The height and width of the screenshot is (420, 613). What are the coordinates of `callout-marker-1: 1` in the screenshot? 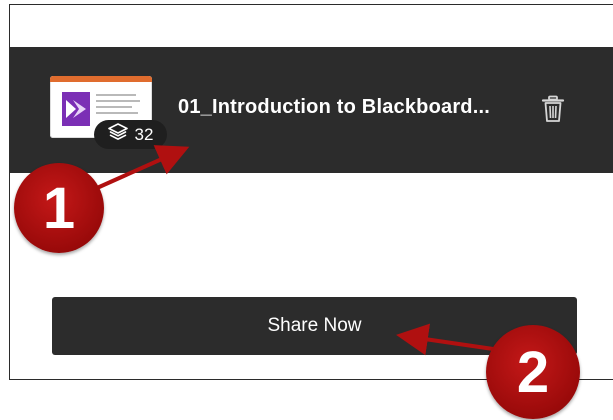 It's located at (59, 208).